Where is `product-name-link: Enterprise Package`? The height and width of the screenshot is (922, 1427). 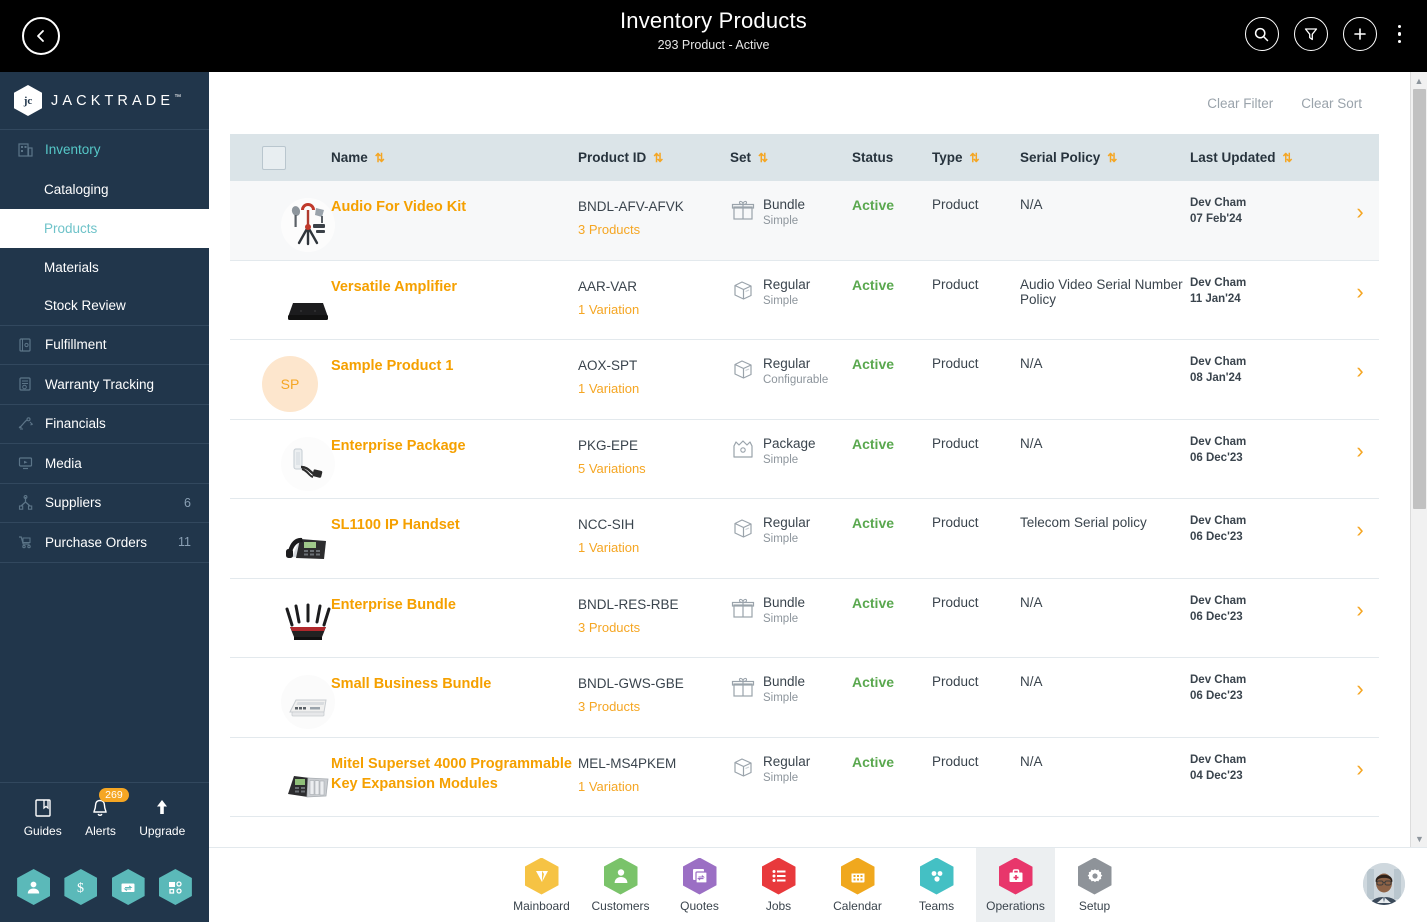 product-name-link: Enterprise Package is located at coordinates (398, 446).